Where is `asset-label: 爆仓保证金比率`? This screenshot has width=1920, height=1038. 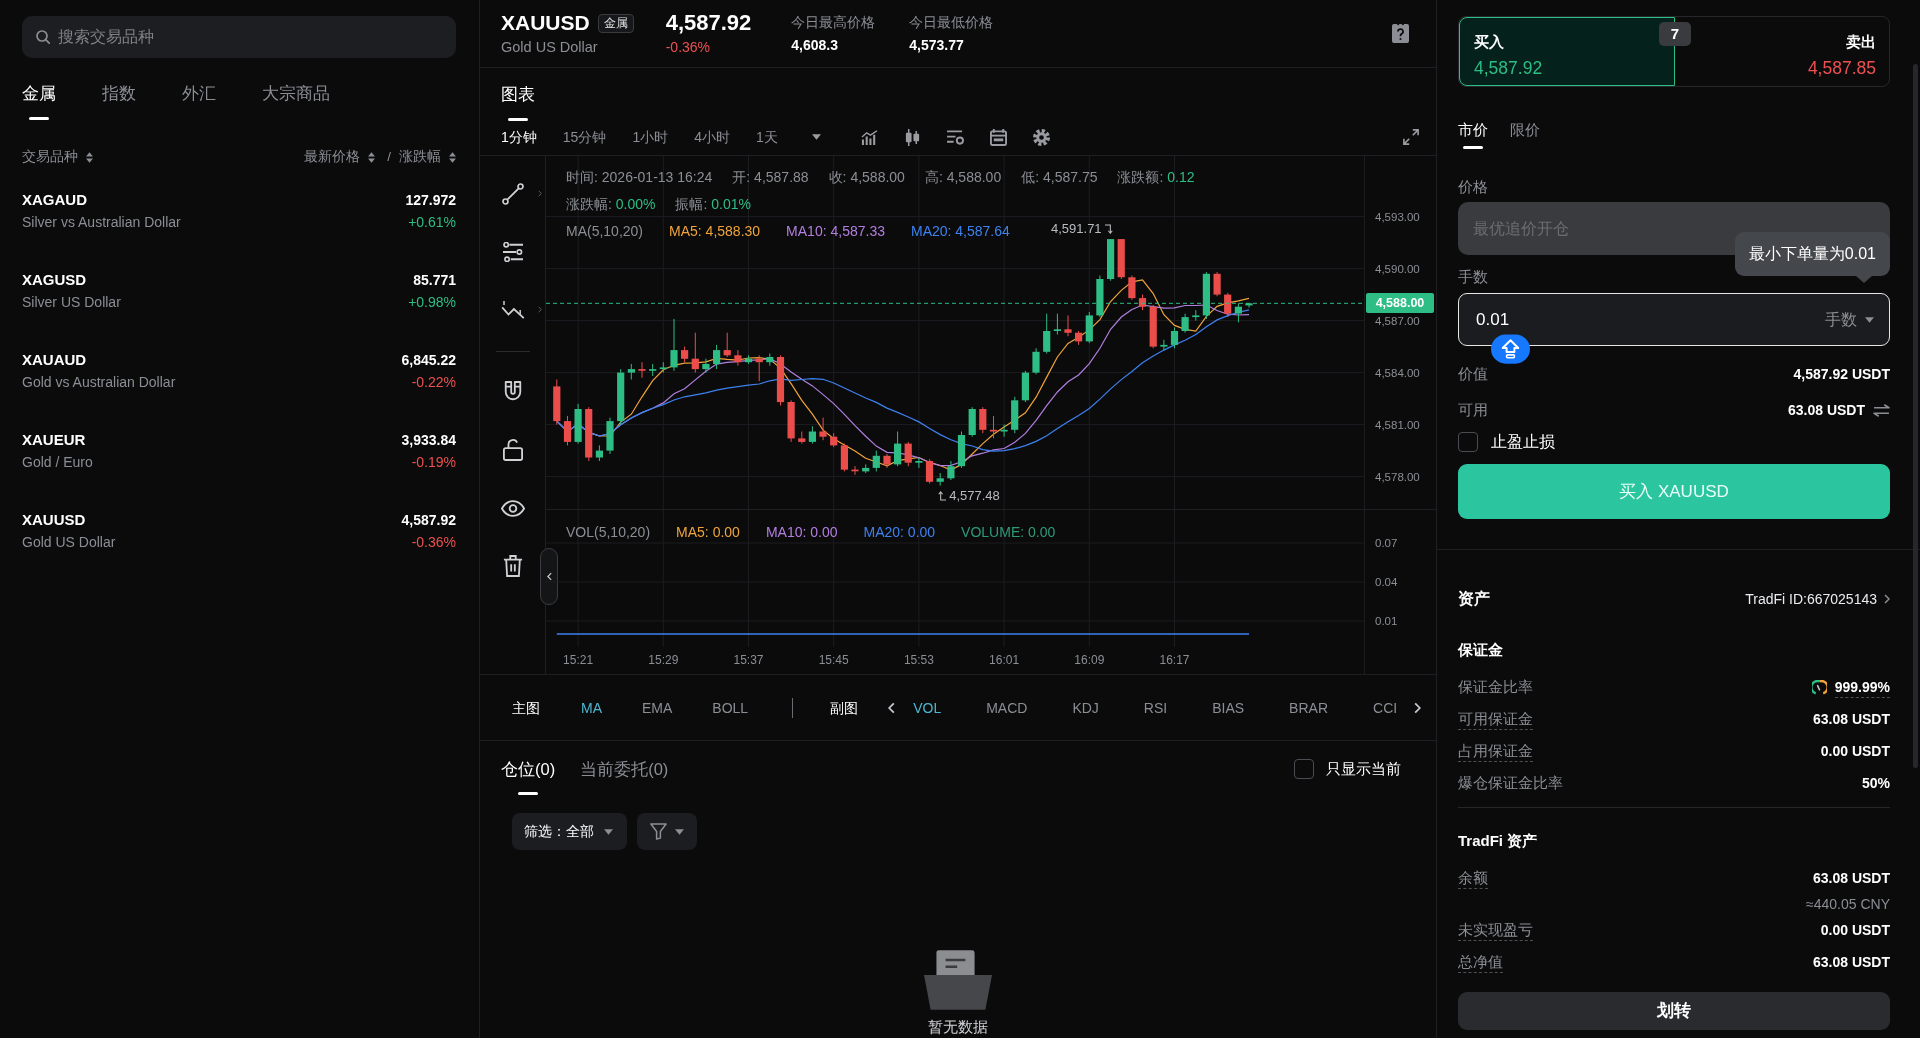 asset-label: 爆仓保证金比率 is located at coordinates (1510, 783).